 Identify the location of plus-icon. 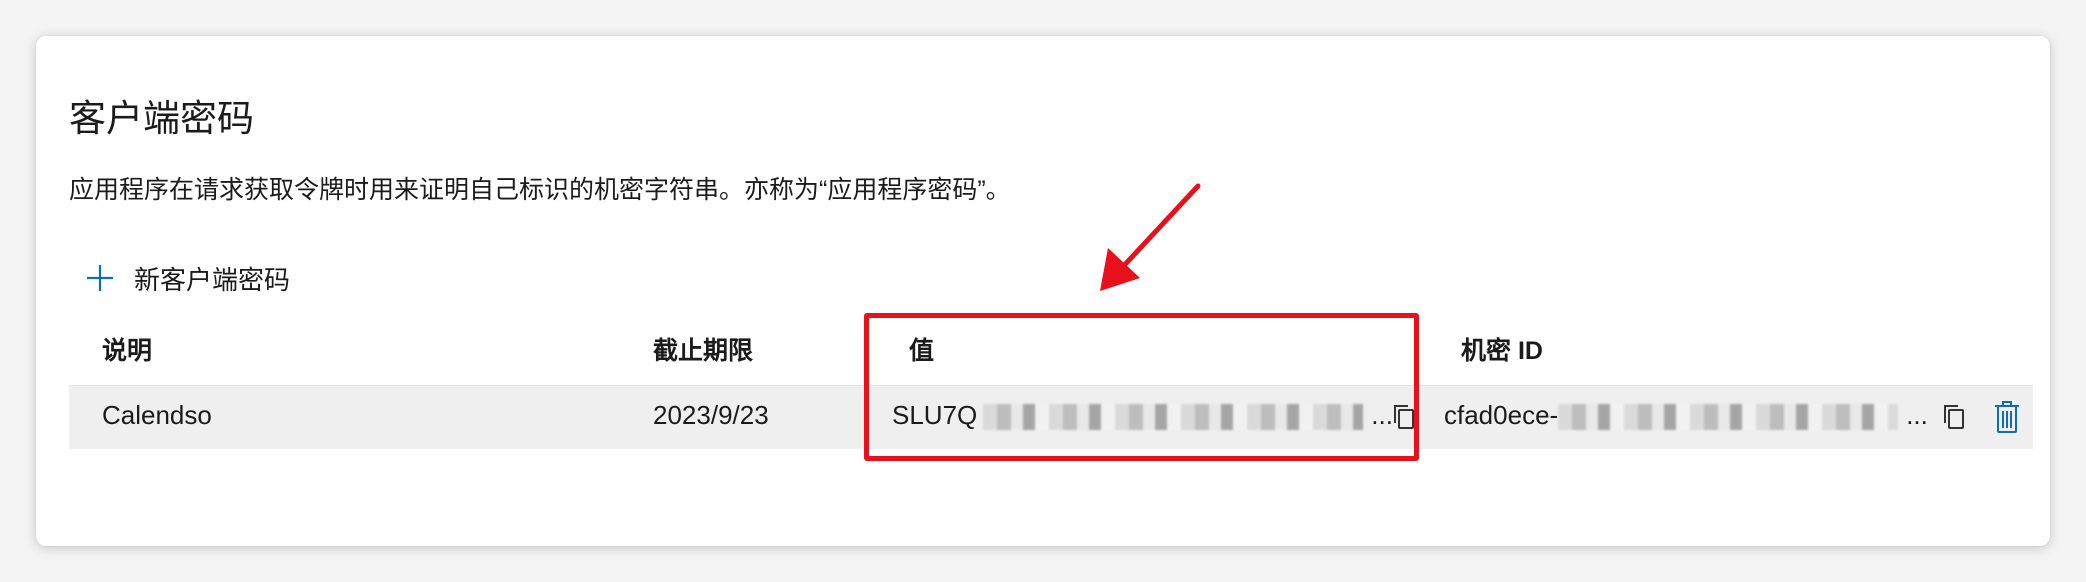
(100, 278).